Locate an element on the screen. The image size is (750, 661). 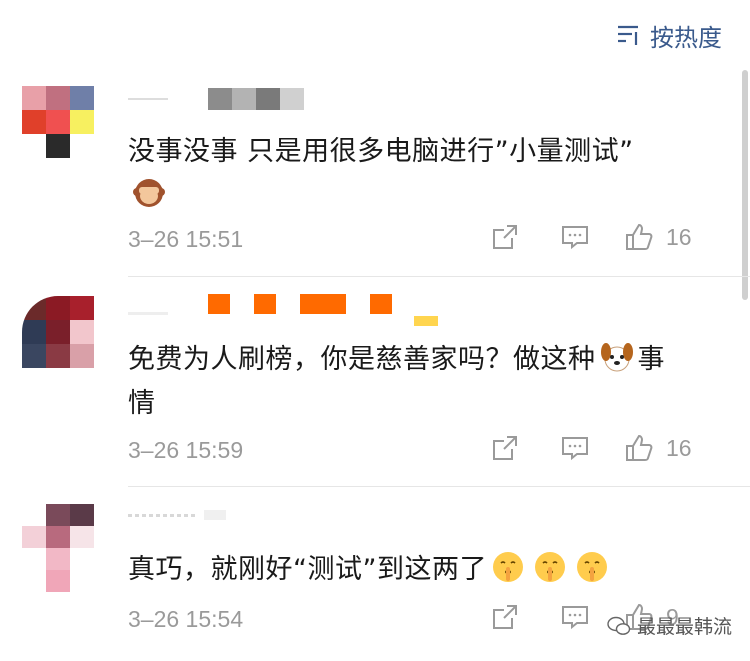
comment-text: 没事没事 只是用很多电脑进行”小量测试” is located at coordinates (424, 174).